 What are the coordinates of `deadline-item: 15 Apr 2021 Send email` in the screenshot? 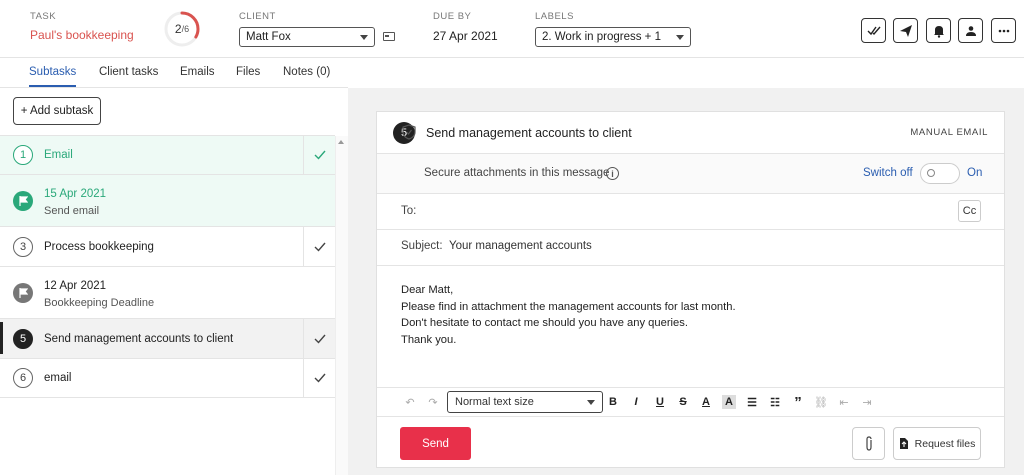 It's located at (167, 200).